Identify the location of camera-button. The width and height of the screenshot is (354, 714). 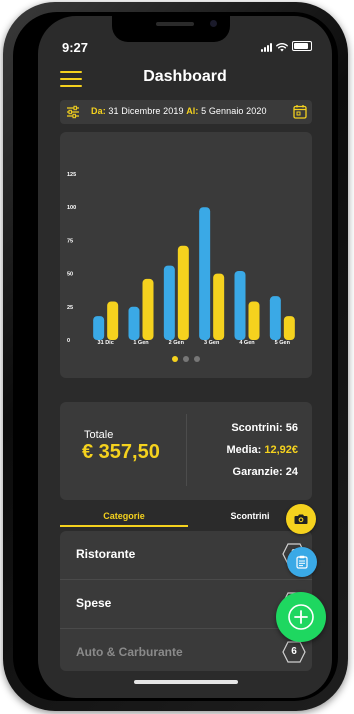
(301, 519).